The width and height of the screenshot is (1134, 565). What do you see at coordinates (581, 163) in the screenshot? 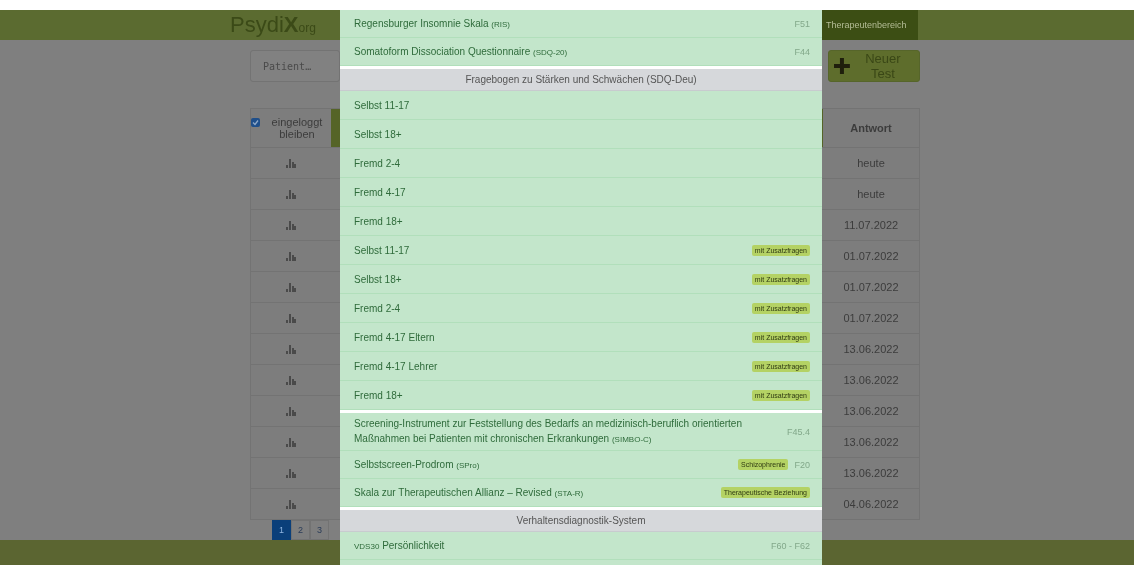
I see `test-list-item: Fremd 2-4` at bounding box center [581, 163].